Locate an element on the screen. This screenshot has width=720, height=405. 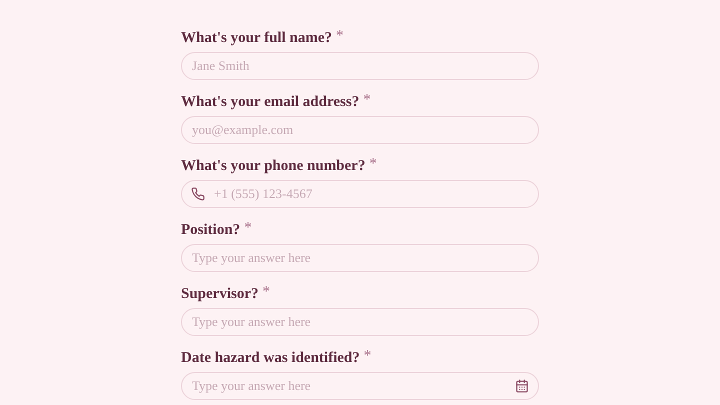
input-field: you@example.com is located at coordinates (360, 130).